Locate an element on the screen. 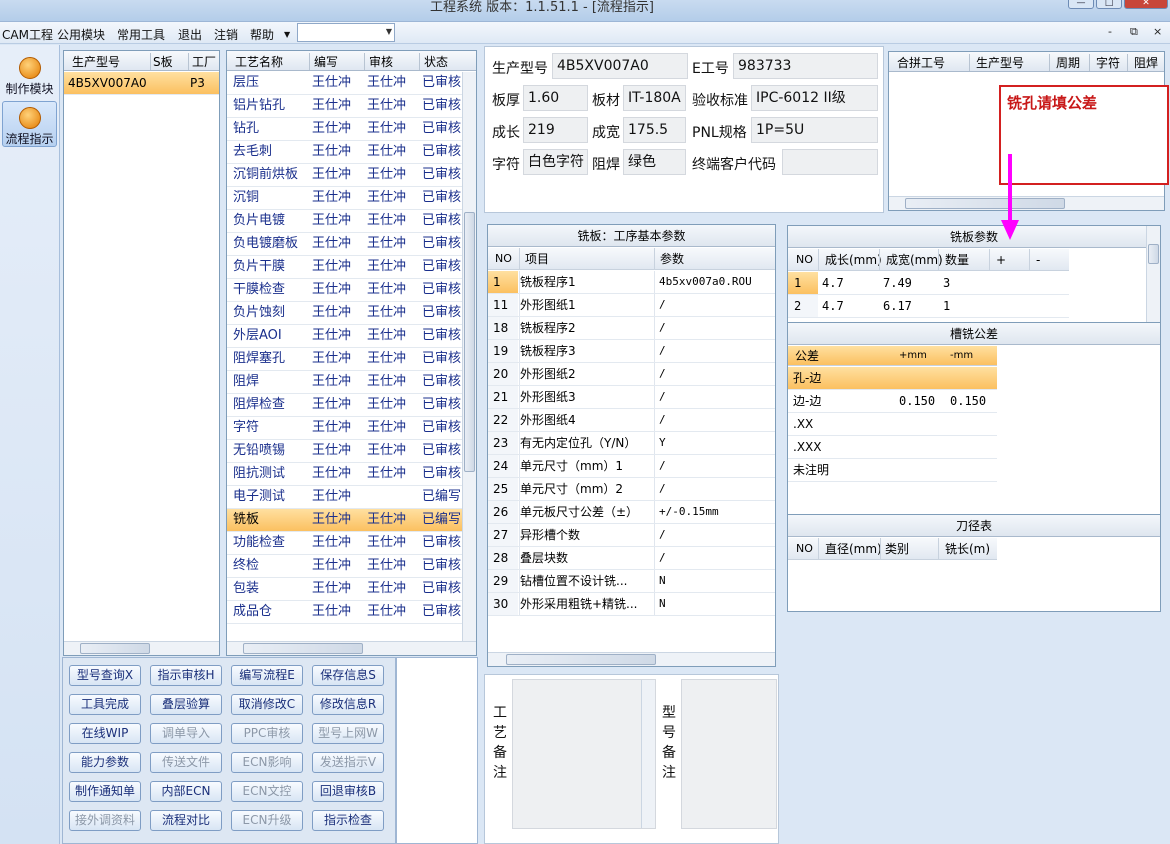 Image resolution: width=1170 pixels, height=844 pixels. col-factory: 工厂 is located at coordinates (202, 61).